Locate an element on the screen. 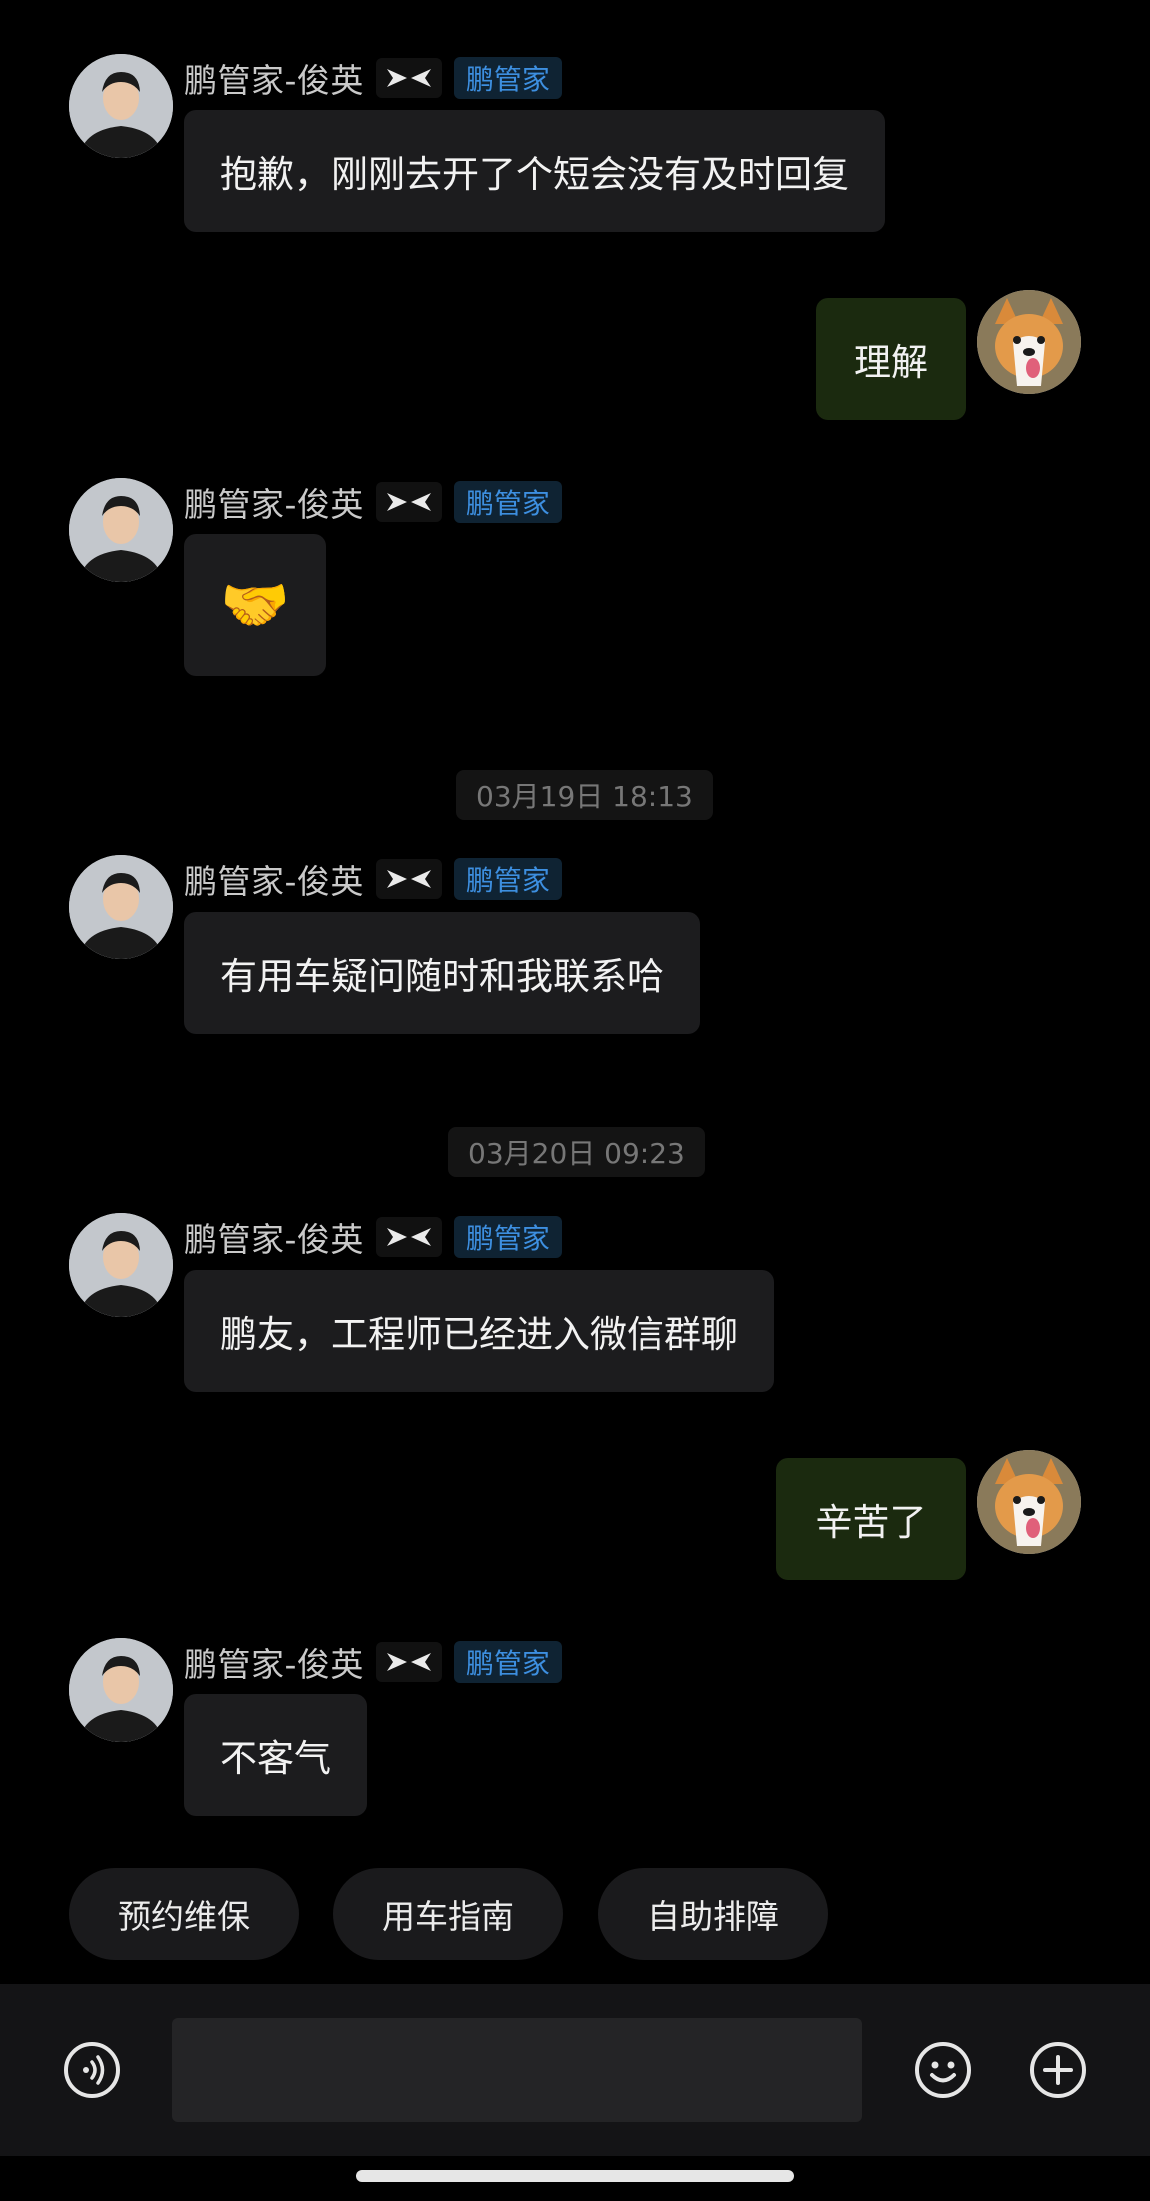 This screenshot has width=1150, height=2201. agent-message-bubble: 有用车疑问随时和我联系哈 is located at coordinates (442, 973).